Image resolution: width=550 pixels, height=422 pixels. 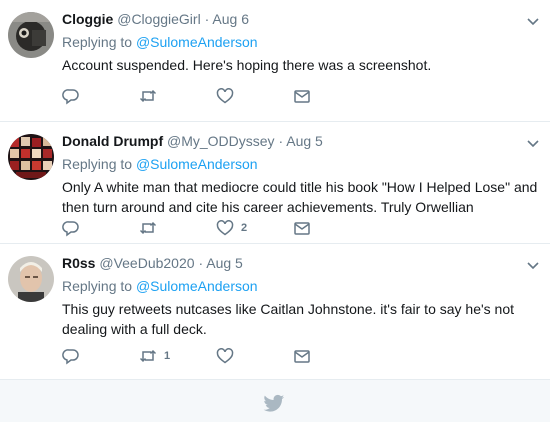 I want to click on embed-footer, so click(x=275, y=401).